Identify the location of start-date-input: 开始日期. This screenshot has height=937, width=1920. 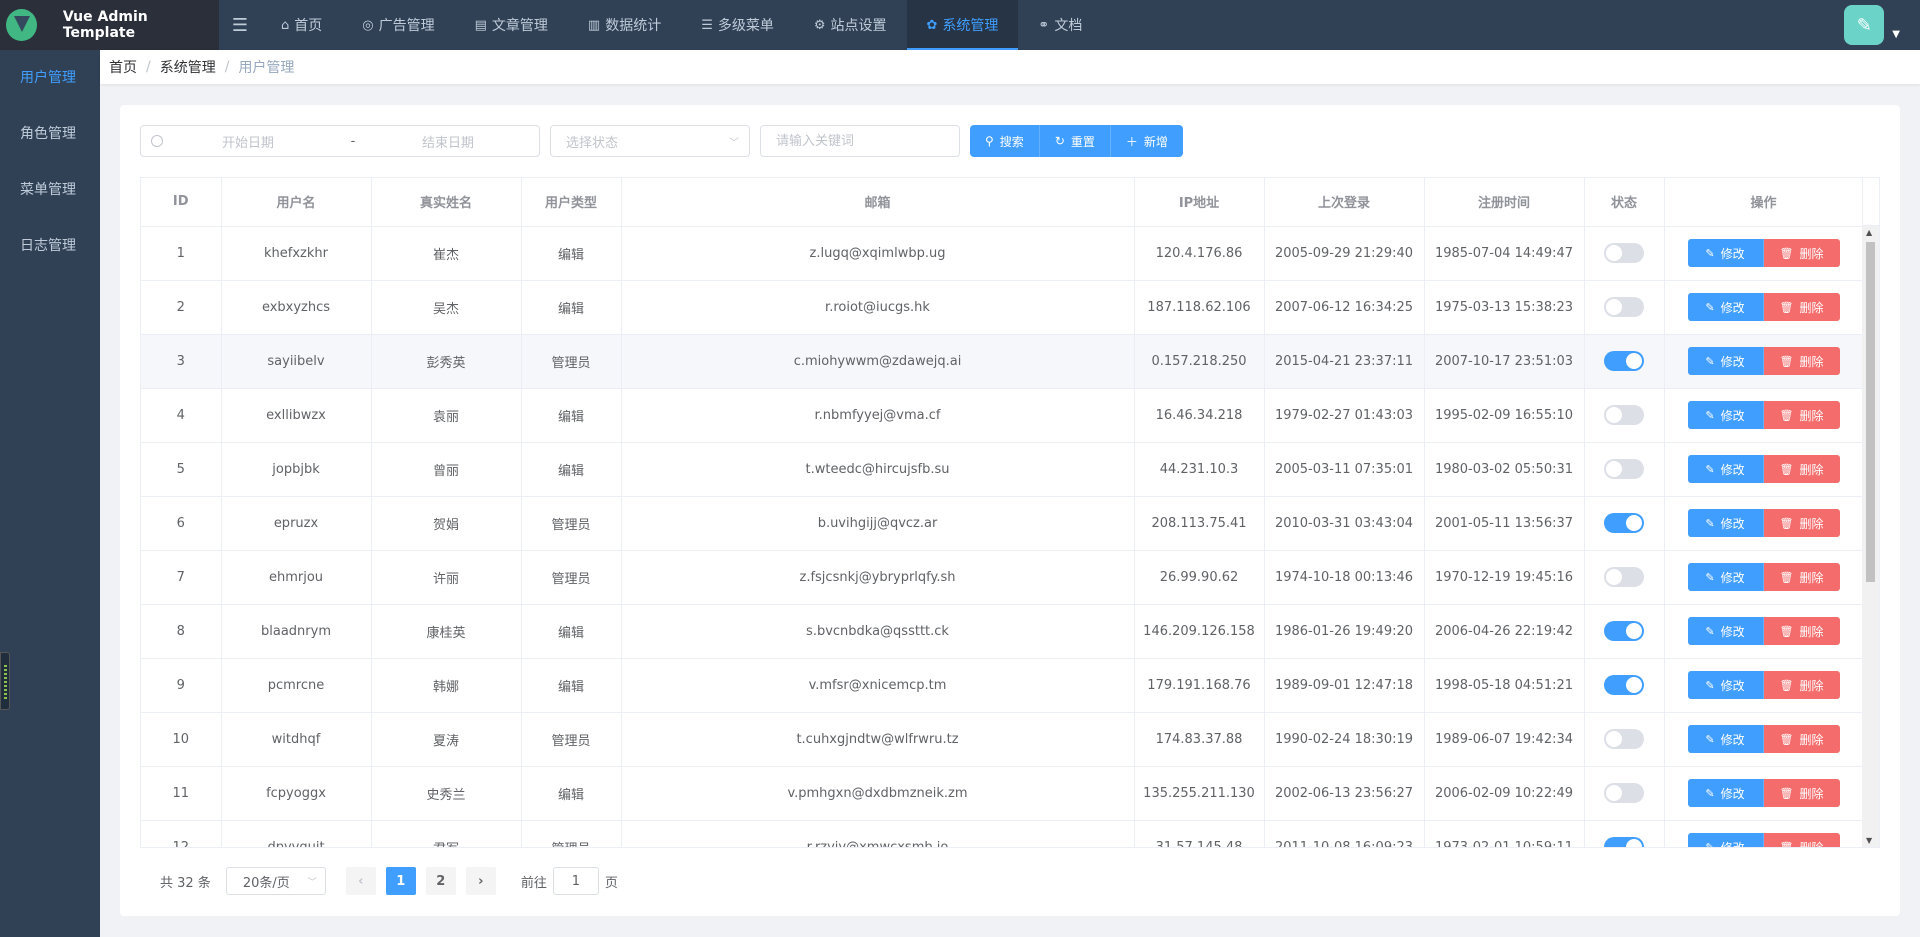
(248, 141).